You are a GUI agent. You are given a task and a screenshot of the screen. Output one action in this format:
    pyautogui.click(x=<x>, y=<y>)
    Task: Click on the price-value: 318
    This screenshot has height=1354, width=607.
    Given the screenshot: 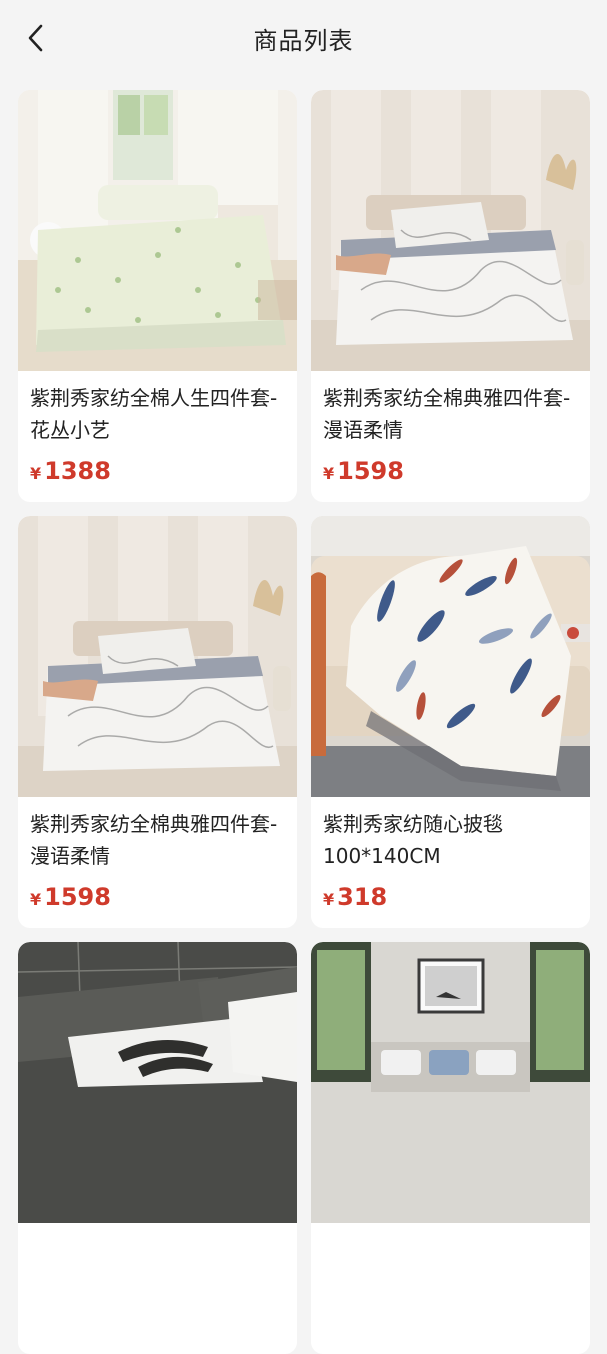 What is the action you would take?
    pyautogui.click(x=362, y=897)
    